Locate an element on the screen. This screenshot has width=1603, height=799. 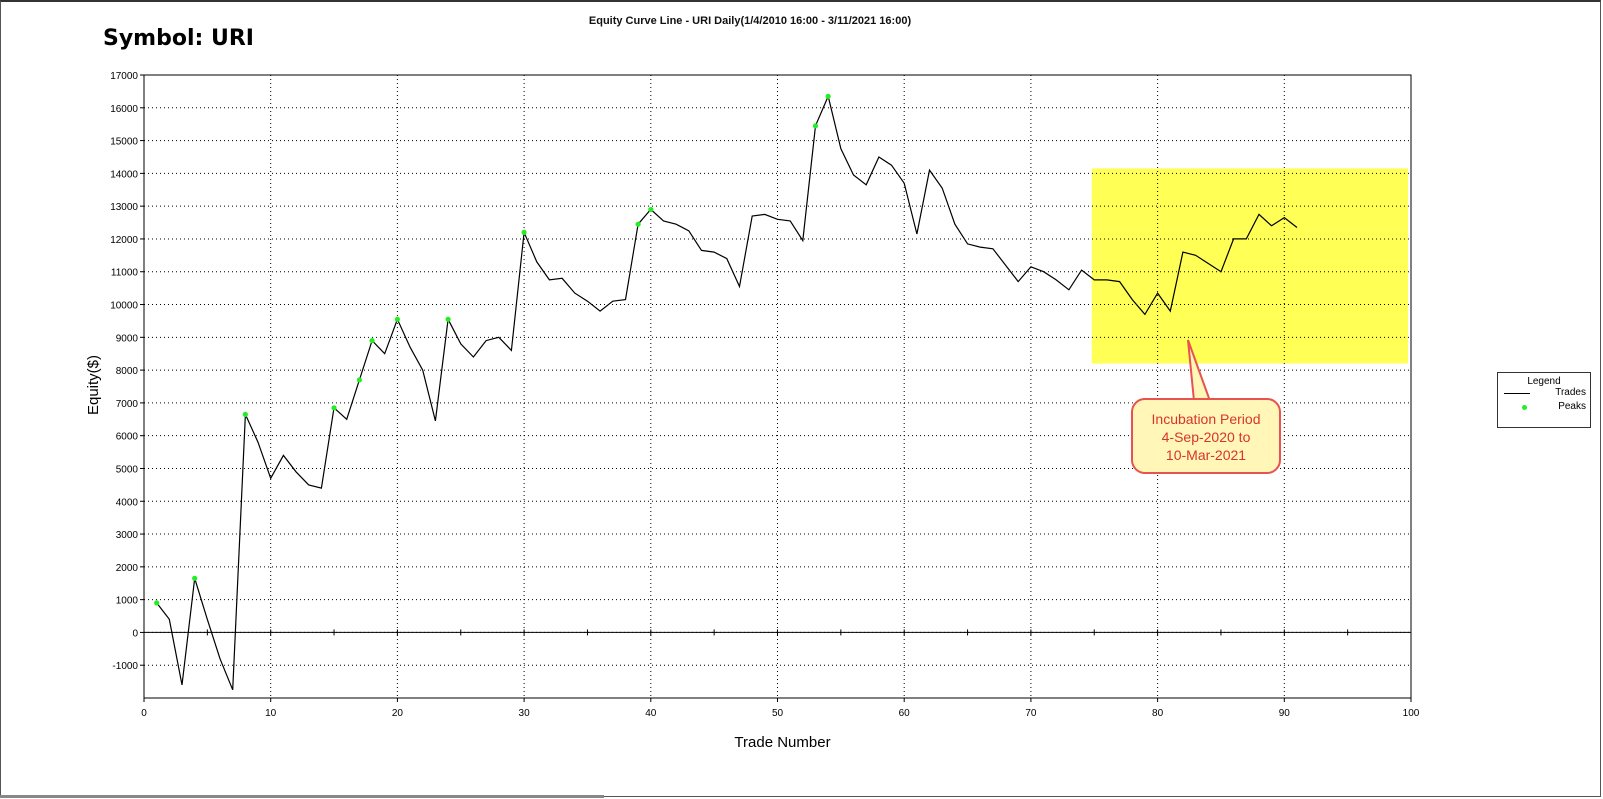
legend-label-trades: Trades is located at coordinates (1570, 392).